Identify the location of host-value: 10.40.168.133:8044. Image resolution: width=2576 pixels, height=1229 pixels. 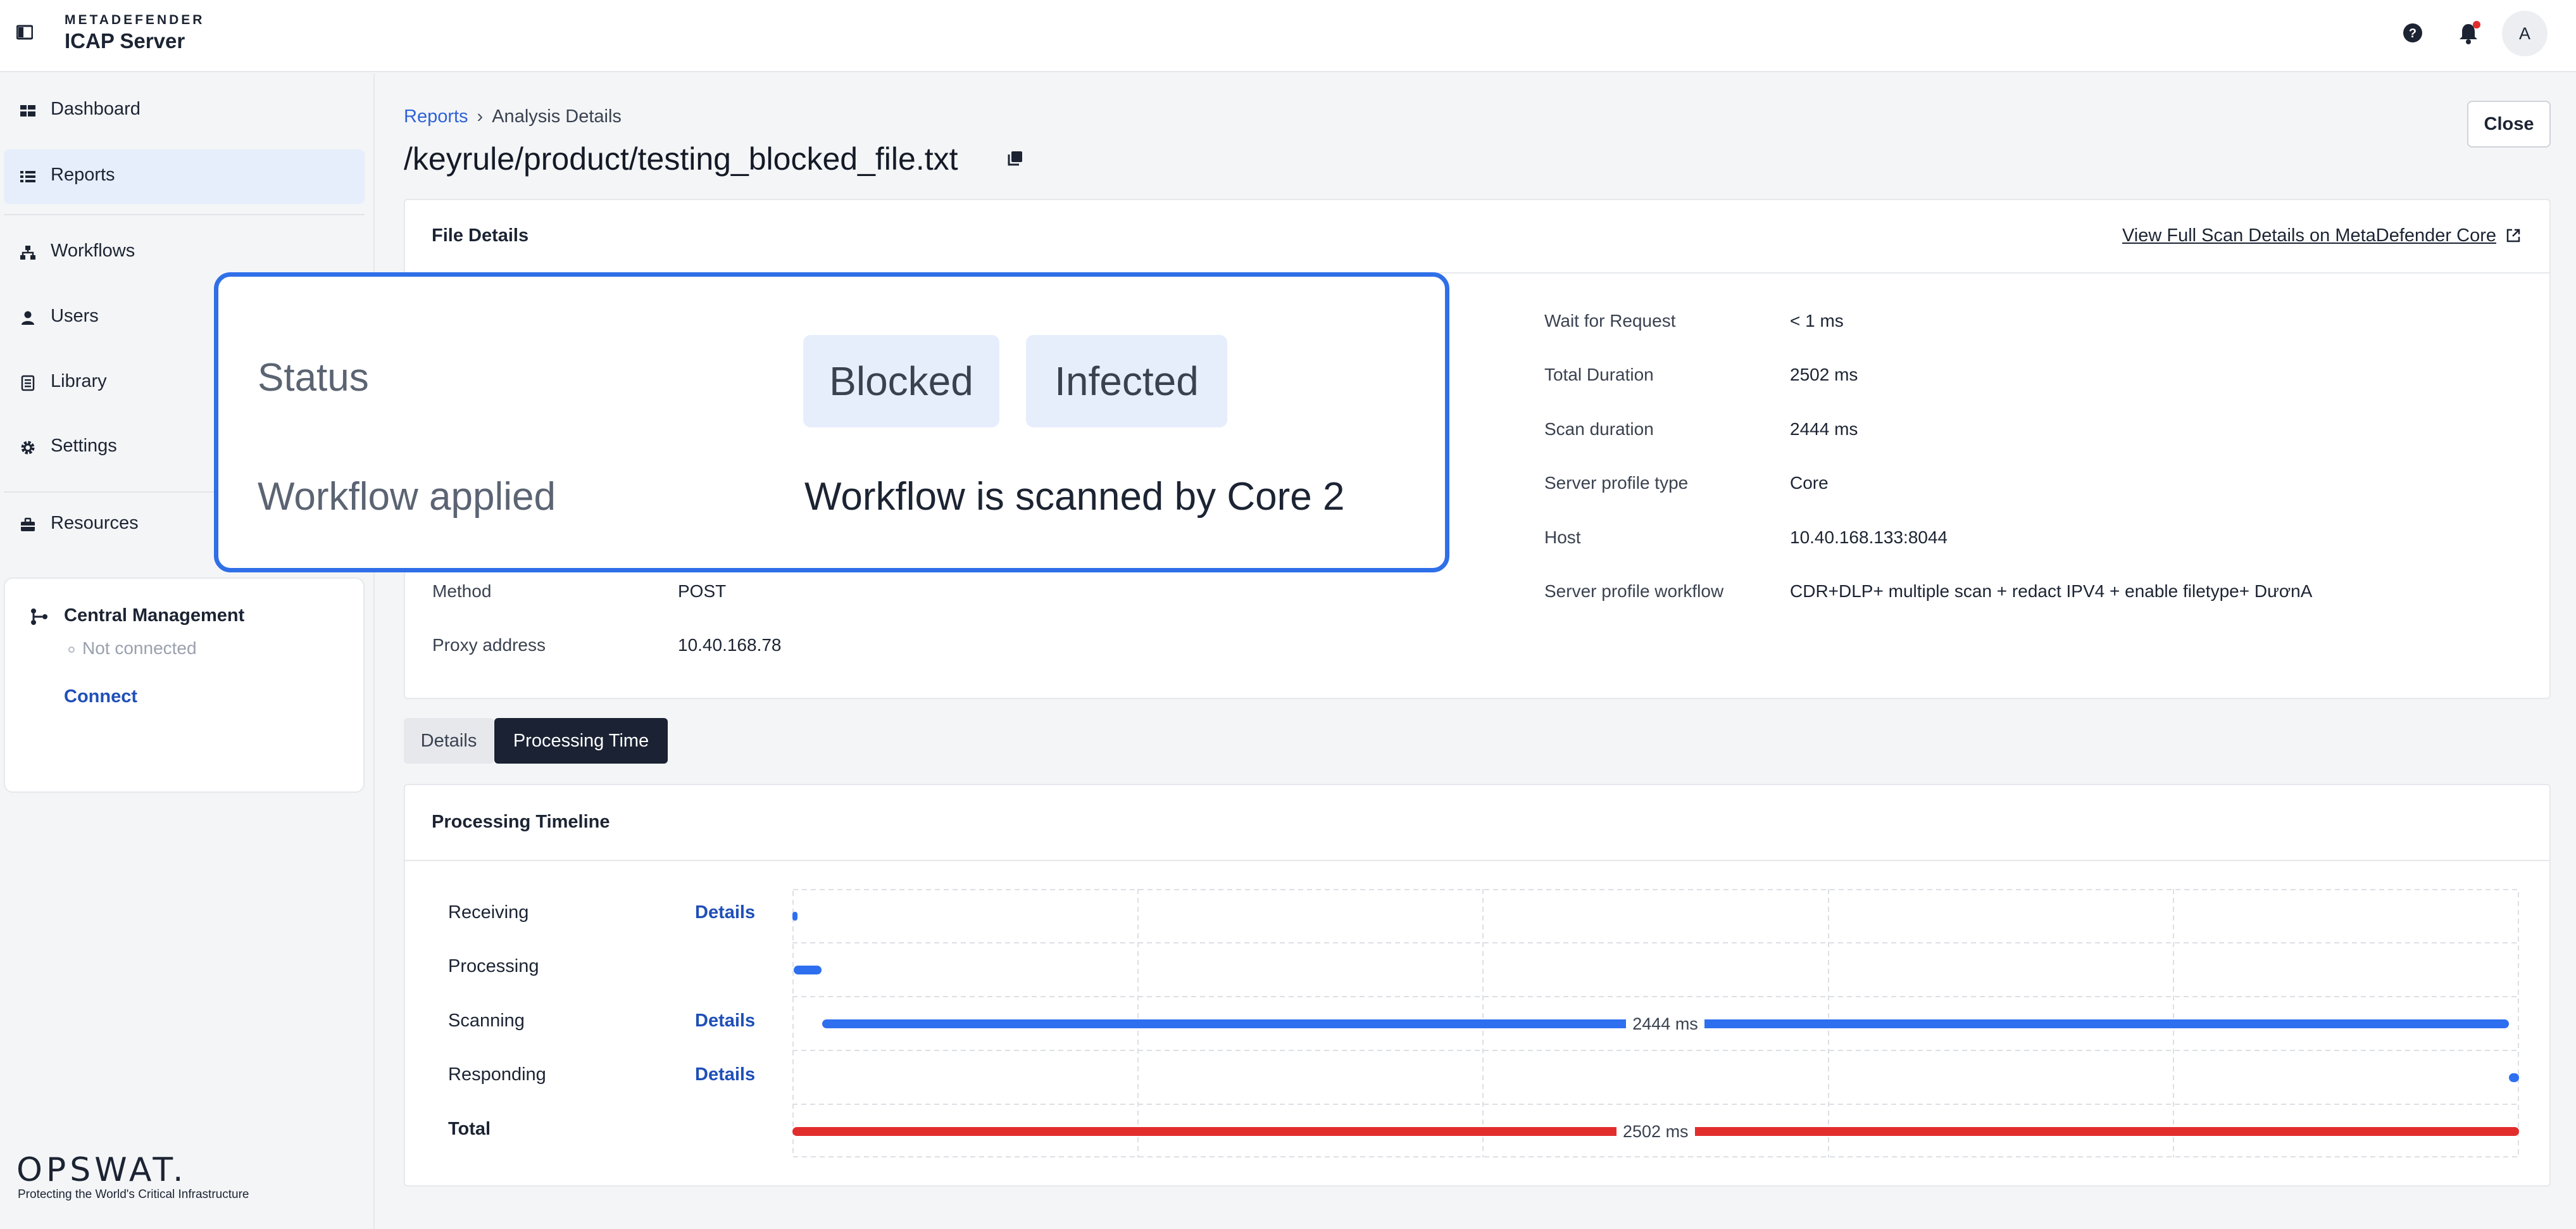
(1869, 537).